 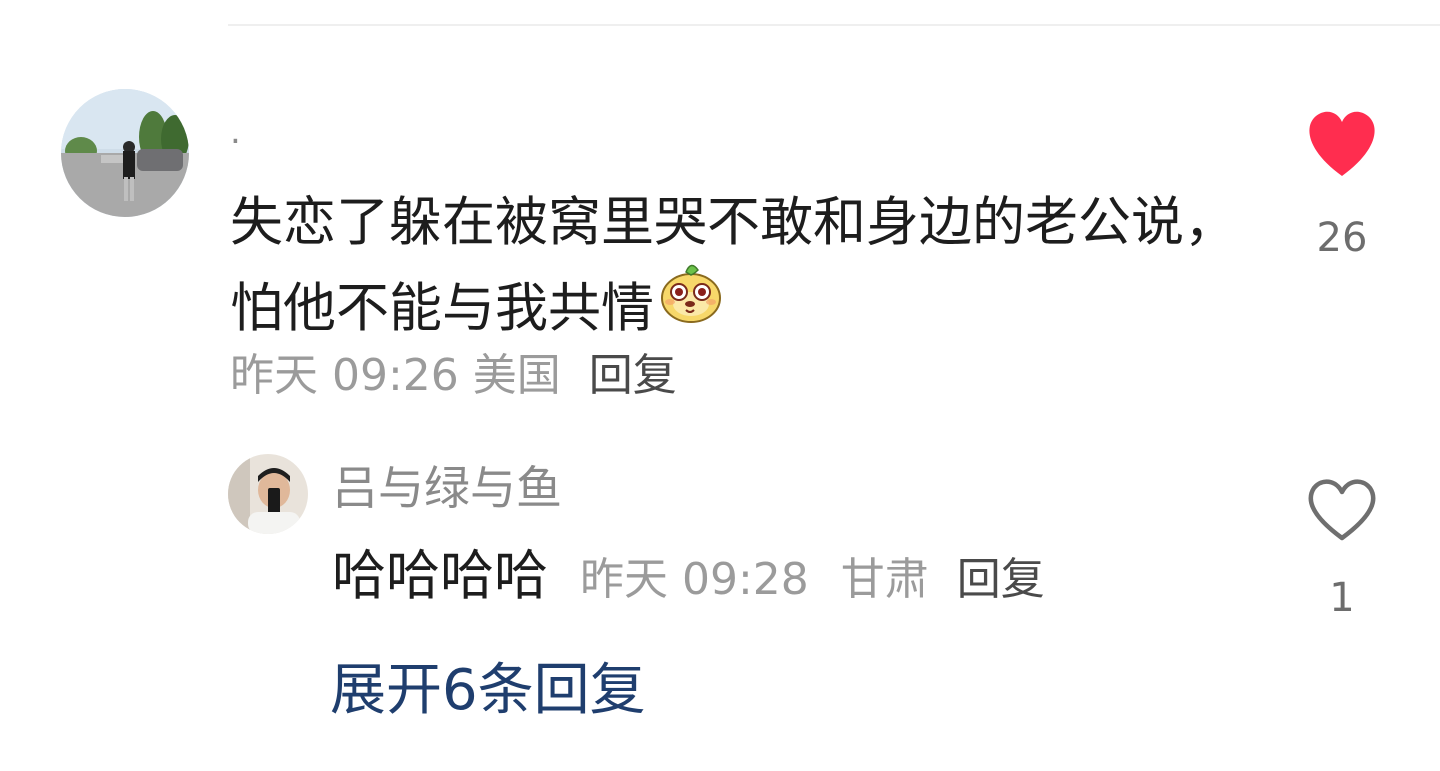 I want to click on comment-location: 美国, so click(x=516, y=375).